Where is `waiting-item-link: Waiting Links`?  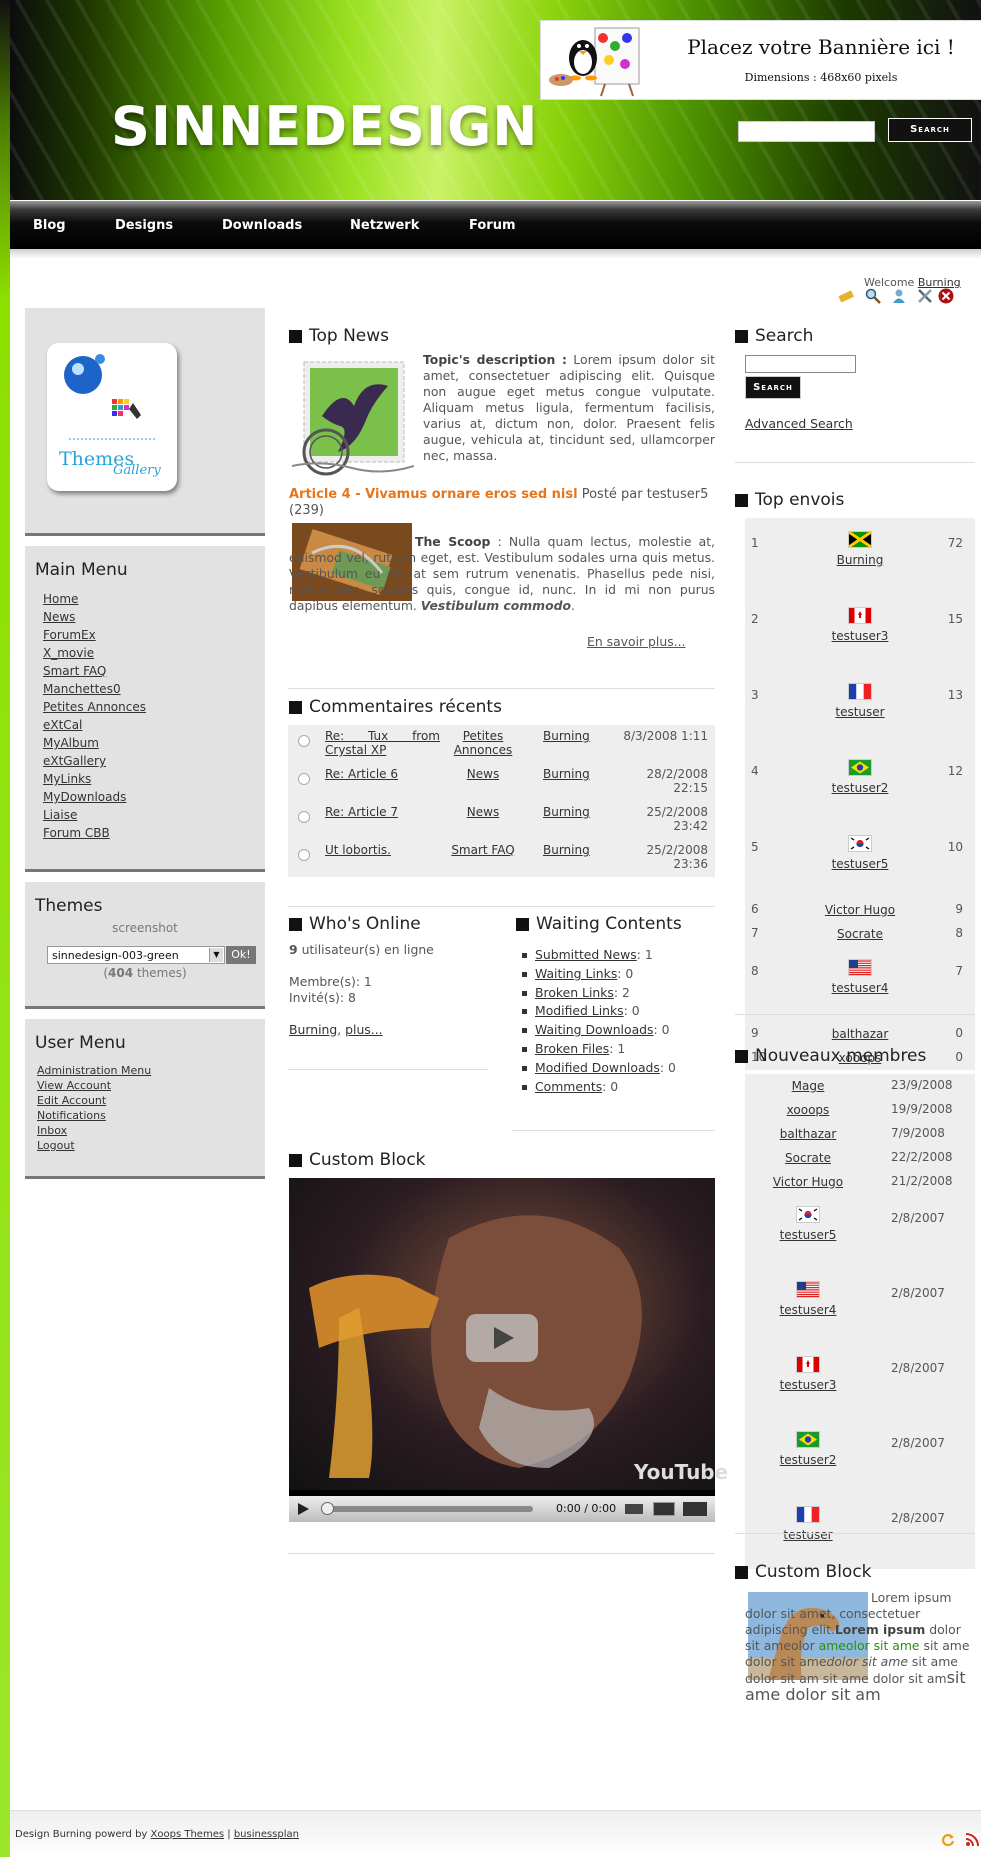 waiting-item-link: Waiting Links is located at coordinates (576, 973).